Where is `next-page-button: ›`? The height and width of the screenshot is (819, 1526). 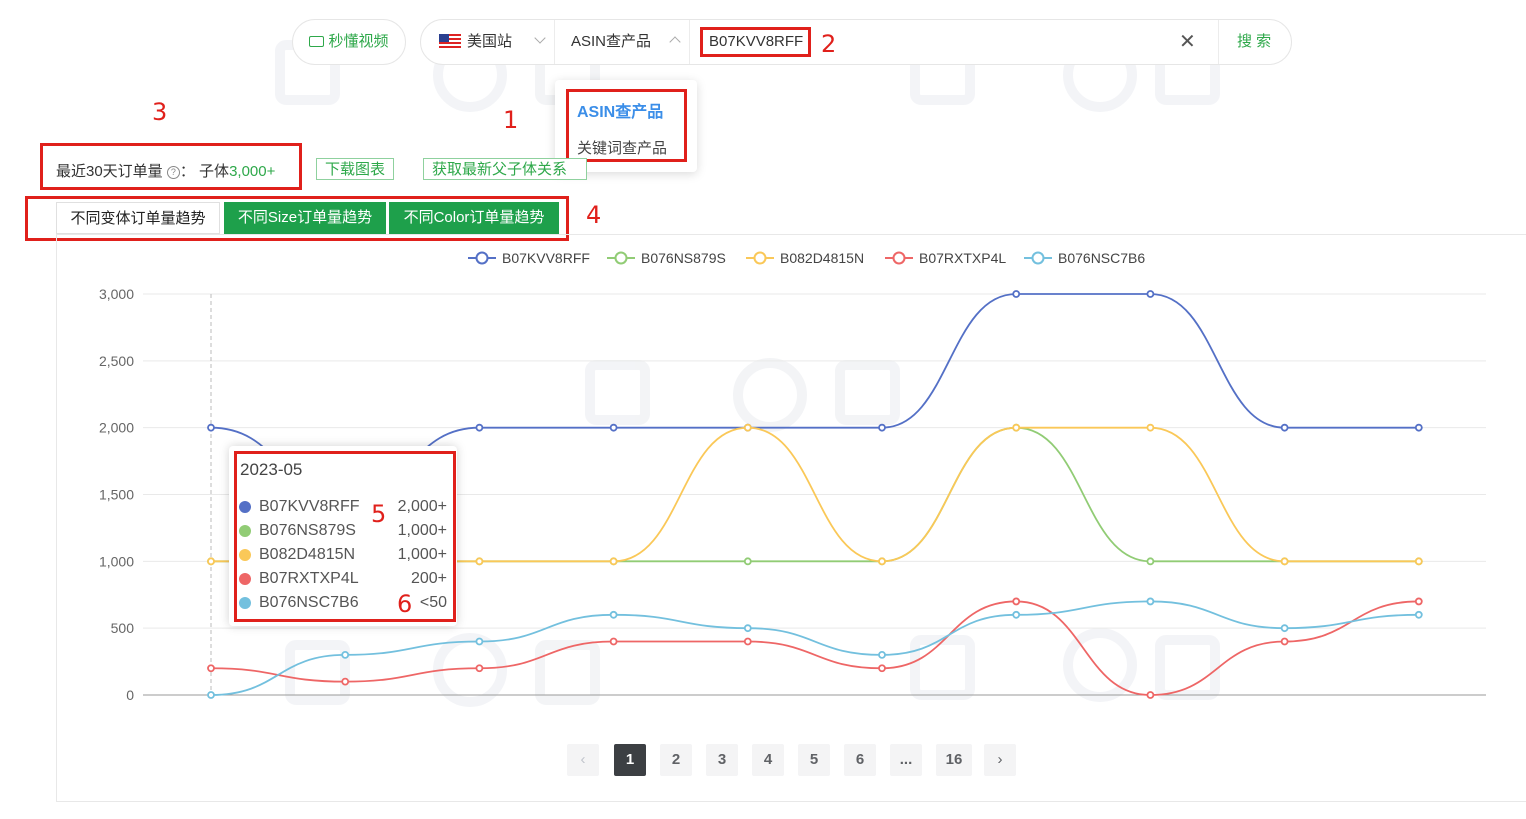
next-page-button: › is located at coordinates (1000, 760).